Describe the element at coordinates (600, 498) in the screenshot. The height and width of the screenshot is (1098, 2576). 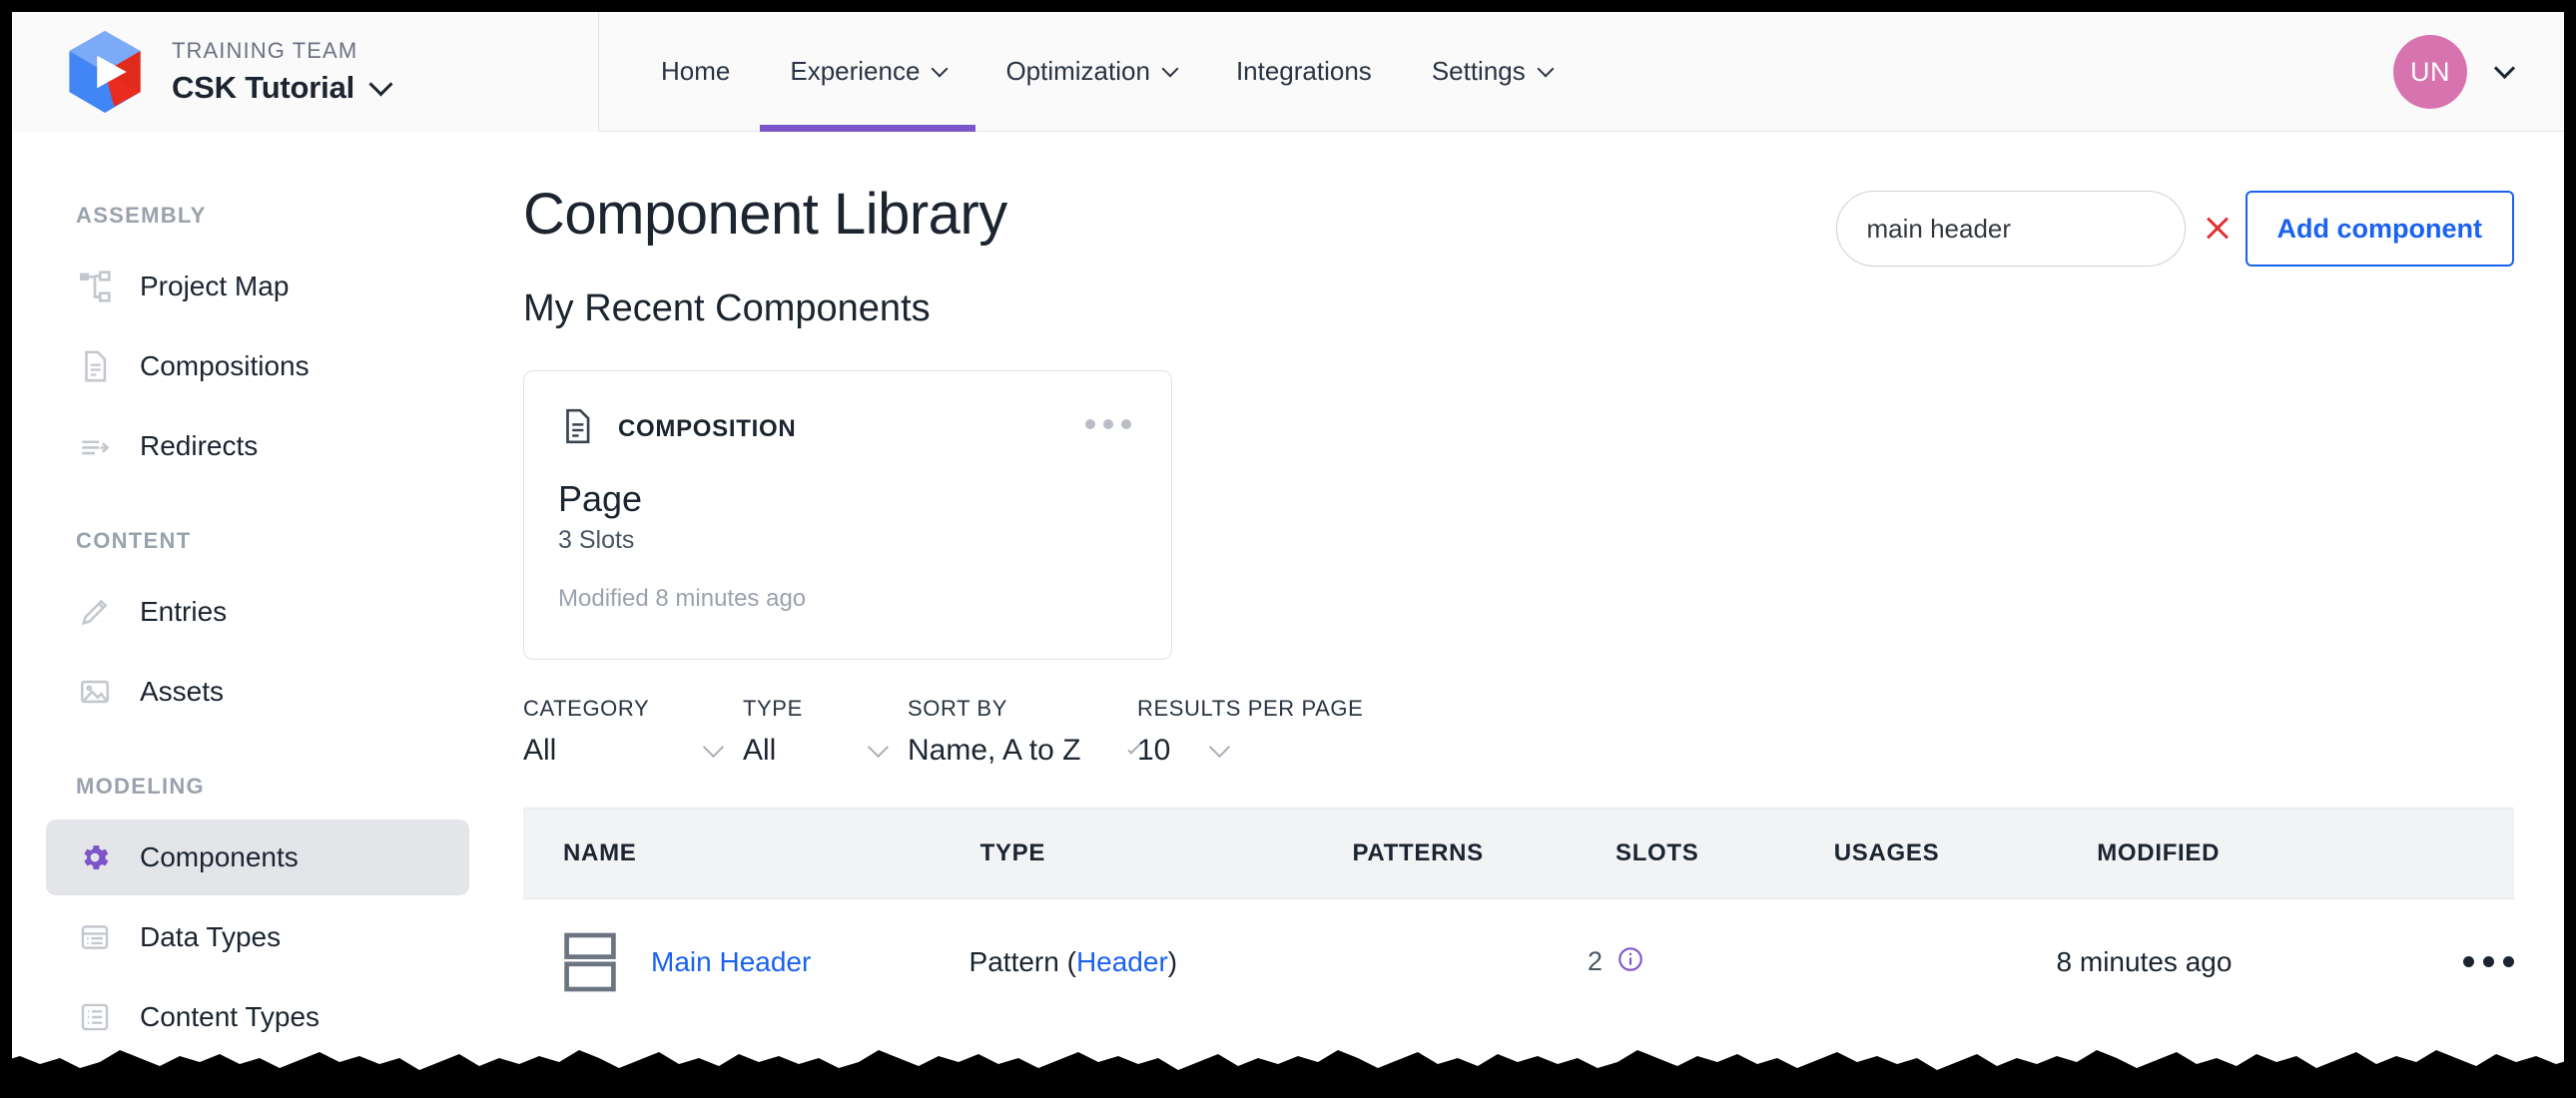
I see `card-title: Page` at that location.